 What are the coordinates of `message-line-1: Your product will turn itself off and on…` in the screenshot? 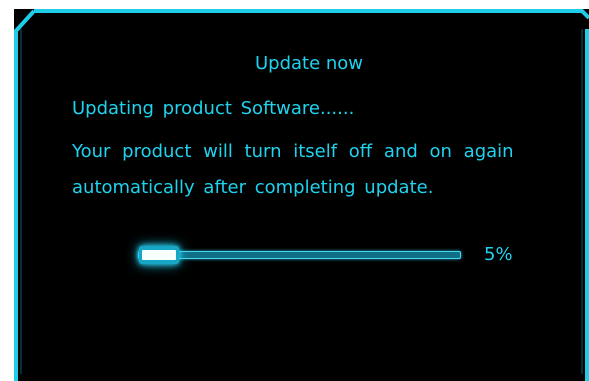 It's located at (293, 151).